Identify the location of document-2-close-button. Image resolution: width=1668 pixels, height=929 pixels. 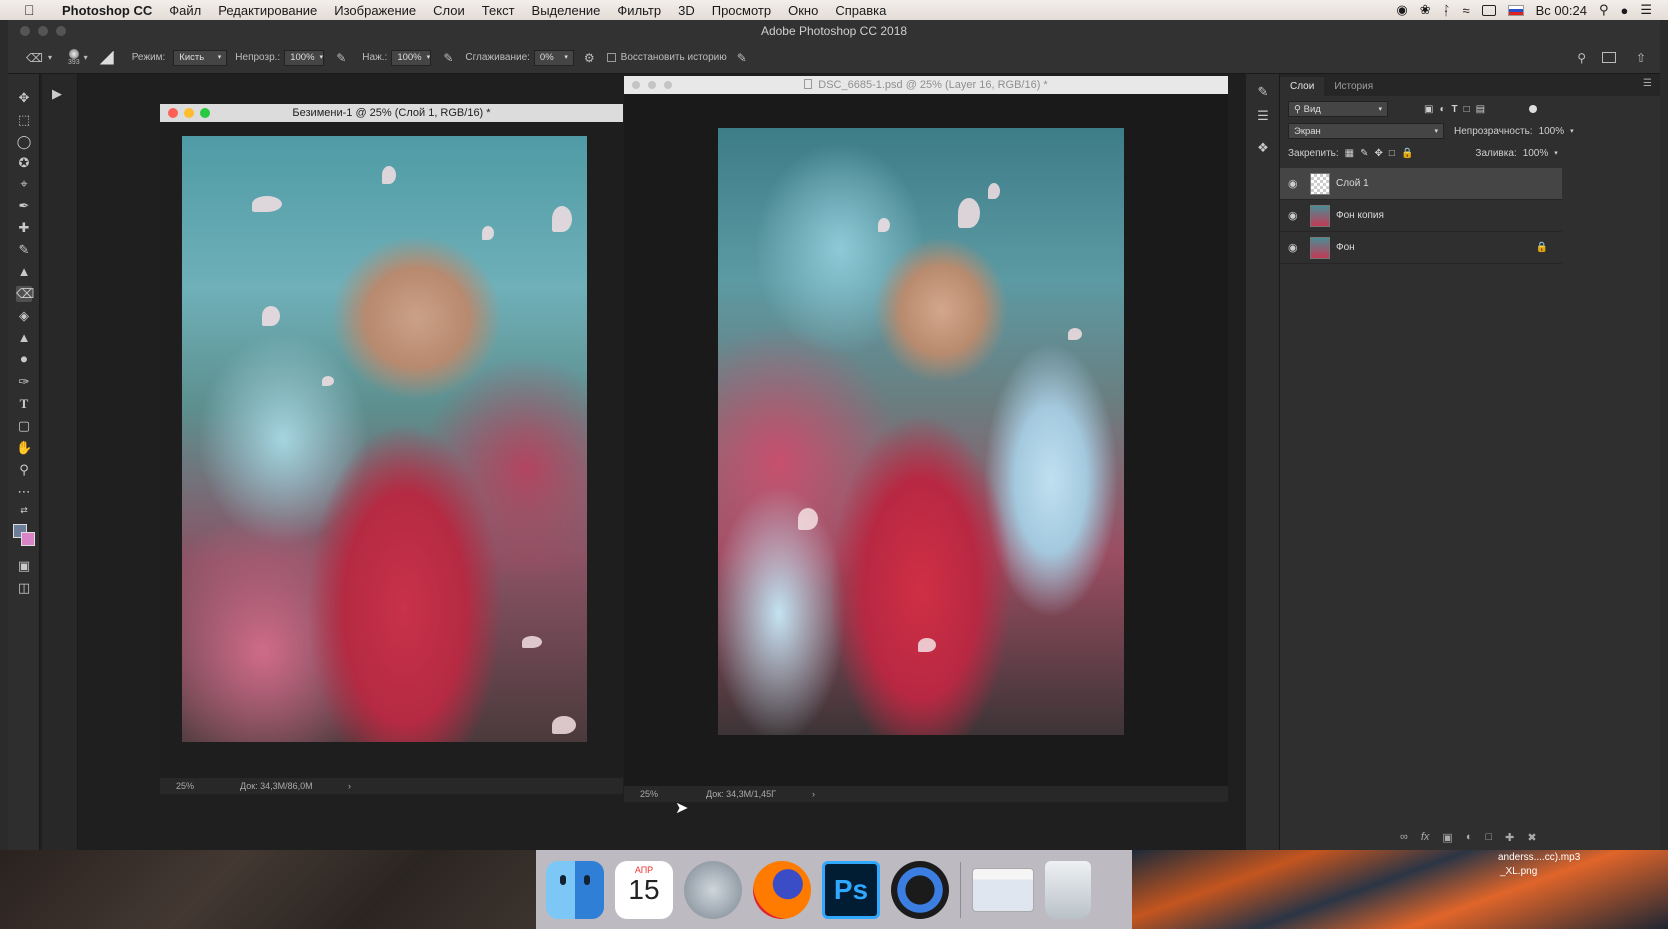
(636, 85).